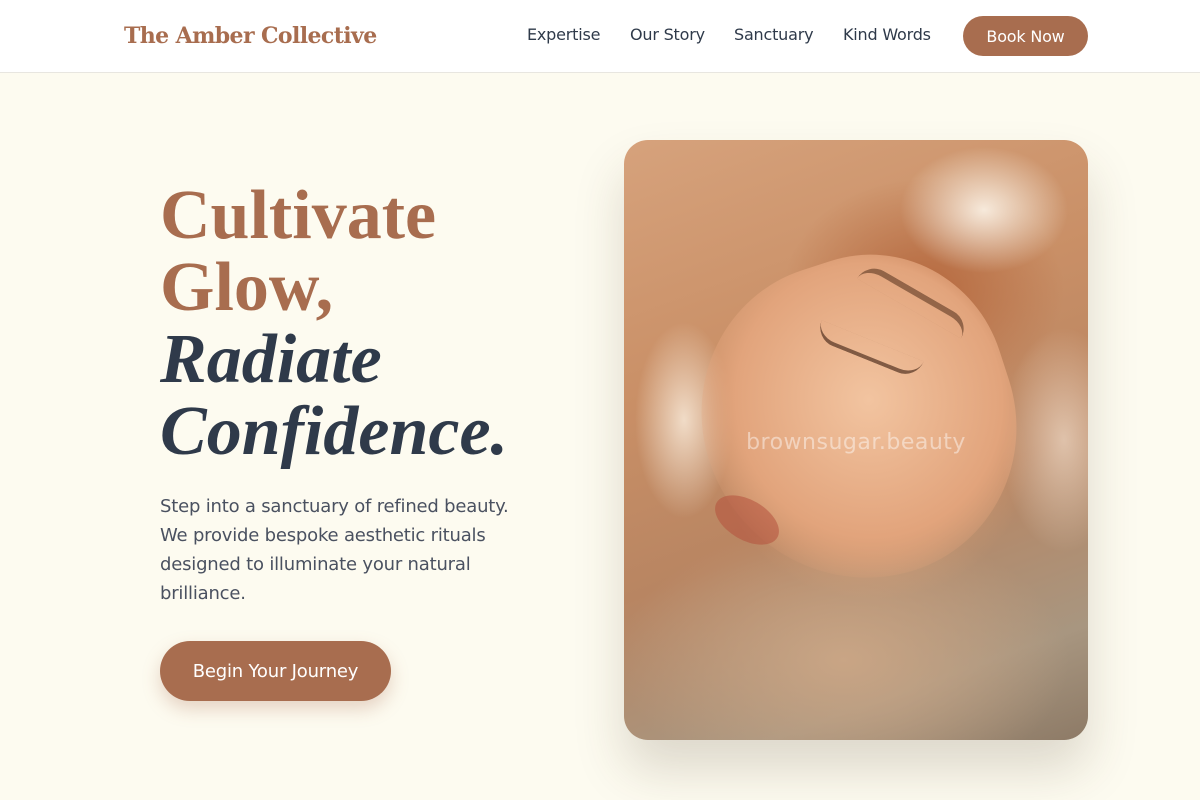  I want to click on book-now-button: Book Now, so click(1025, 36).